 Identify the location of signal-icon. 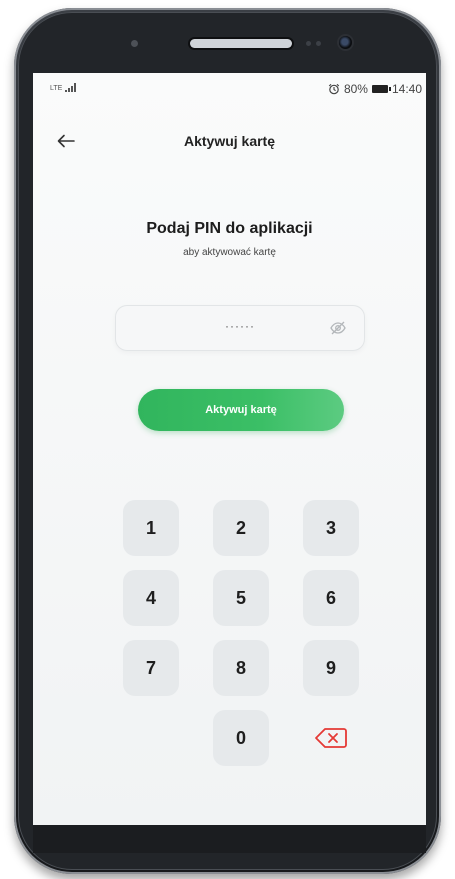
(71, 87).